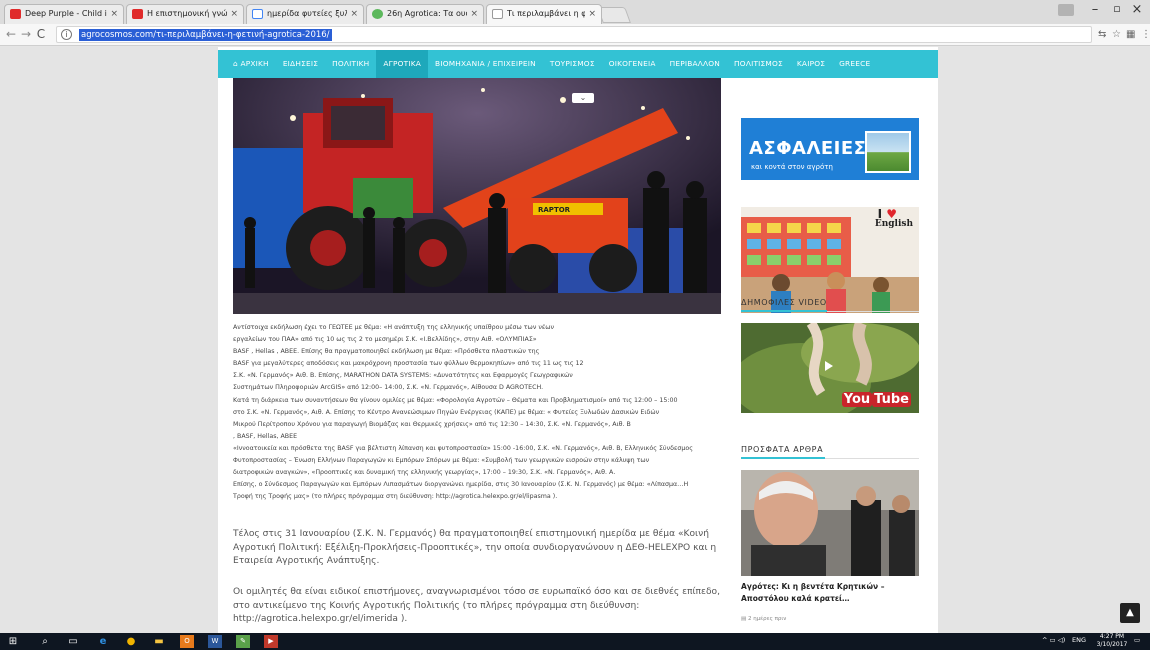 The image size is (1150, 650). I want to click on task-view-icon: ▭, so click(73, 641).